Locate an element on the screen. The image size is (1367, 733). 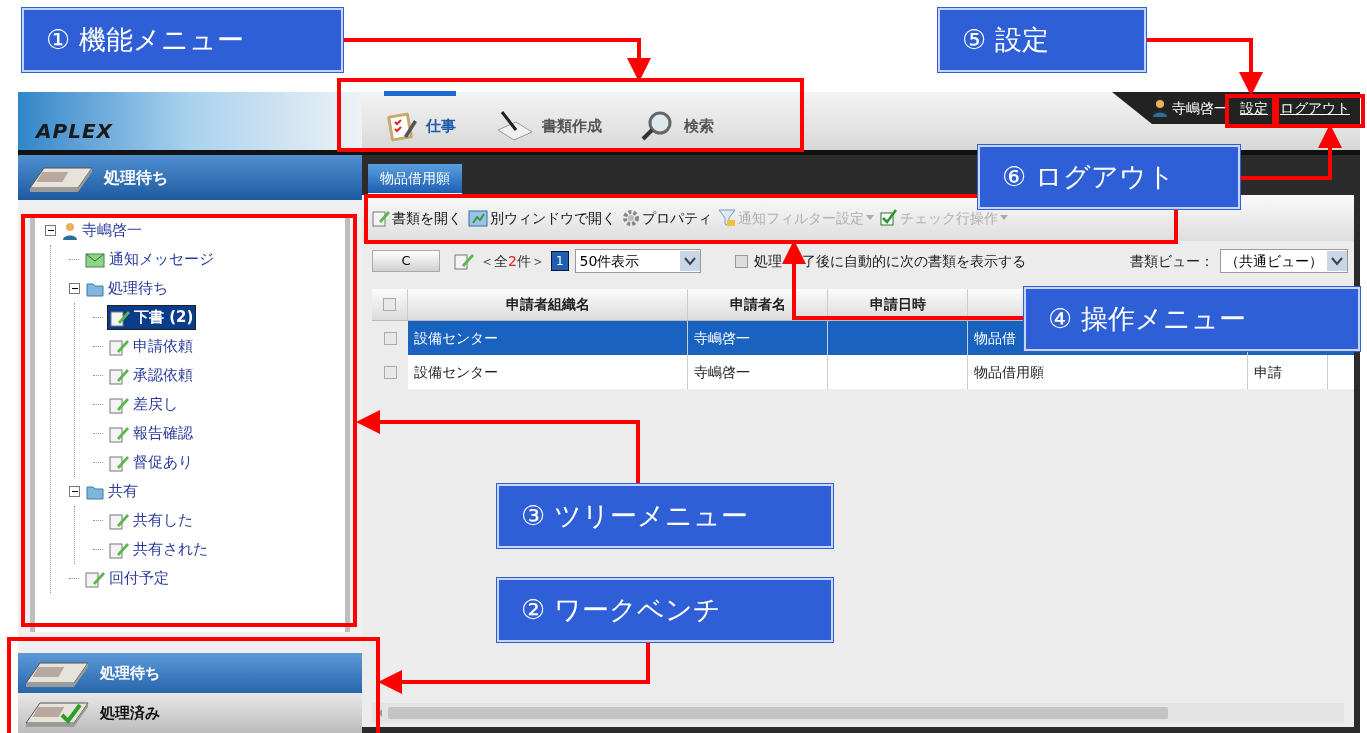
column-header: 申請者名 is located at coordinates (758, 304).